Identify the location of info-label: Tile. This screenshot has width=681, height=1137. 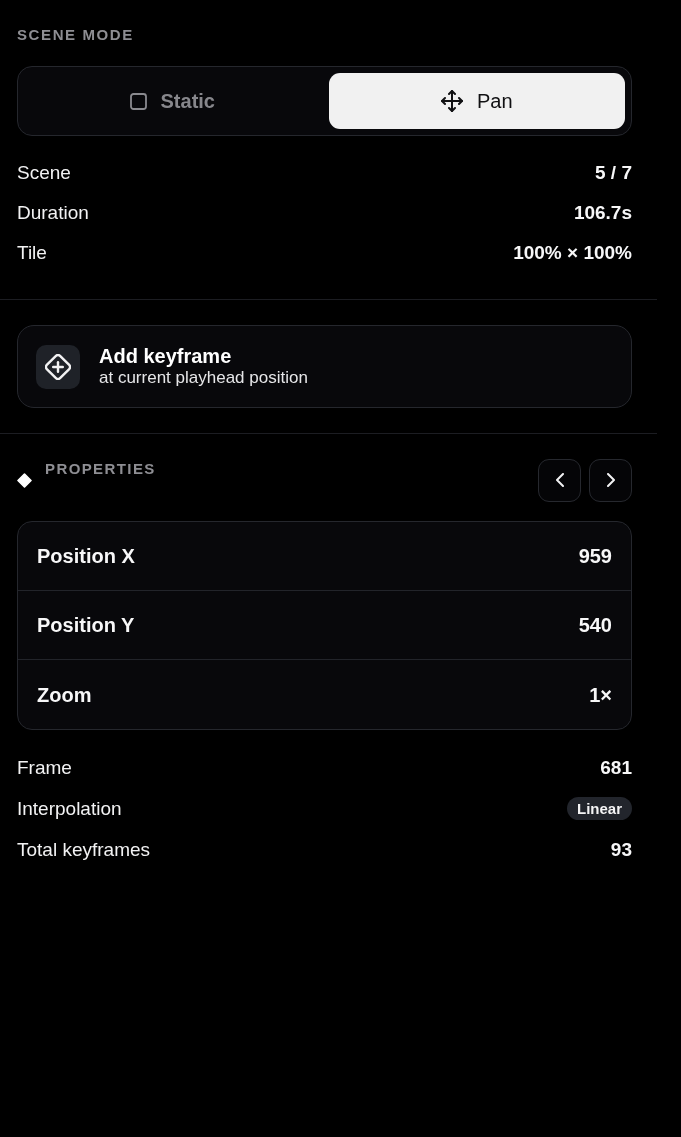
(32, 253).